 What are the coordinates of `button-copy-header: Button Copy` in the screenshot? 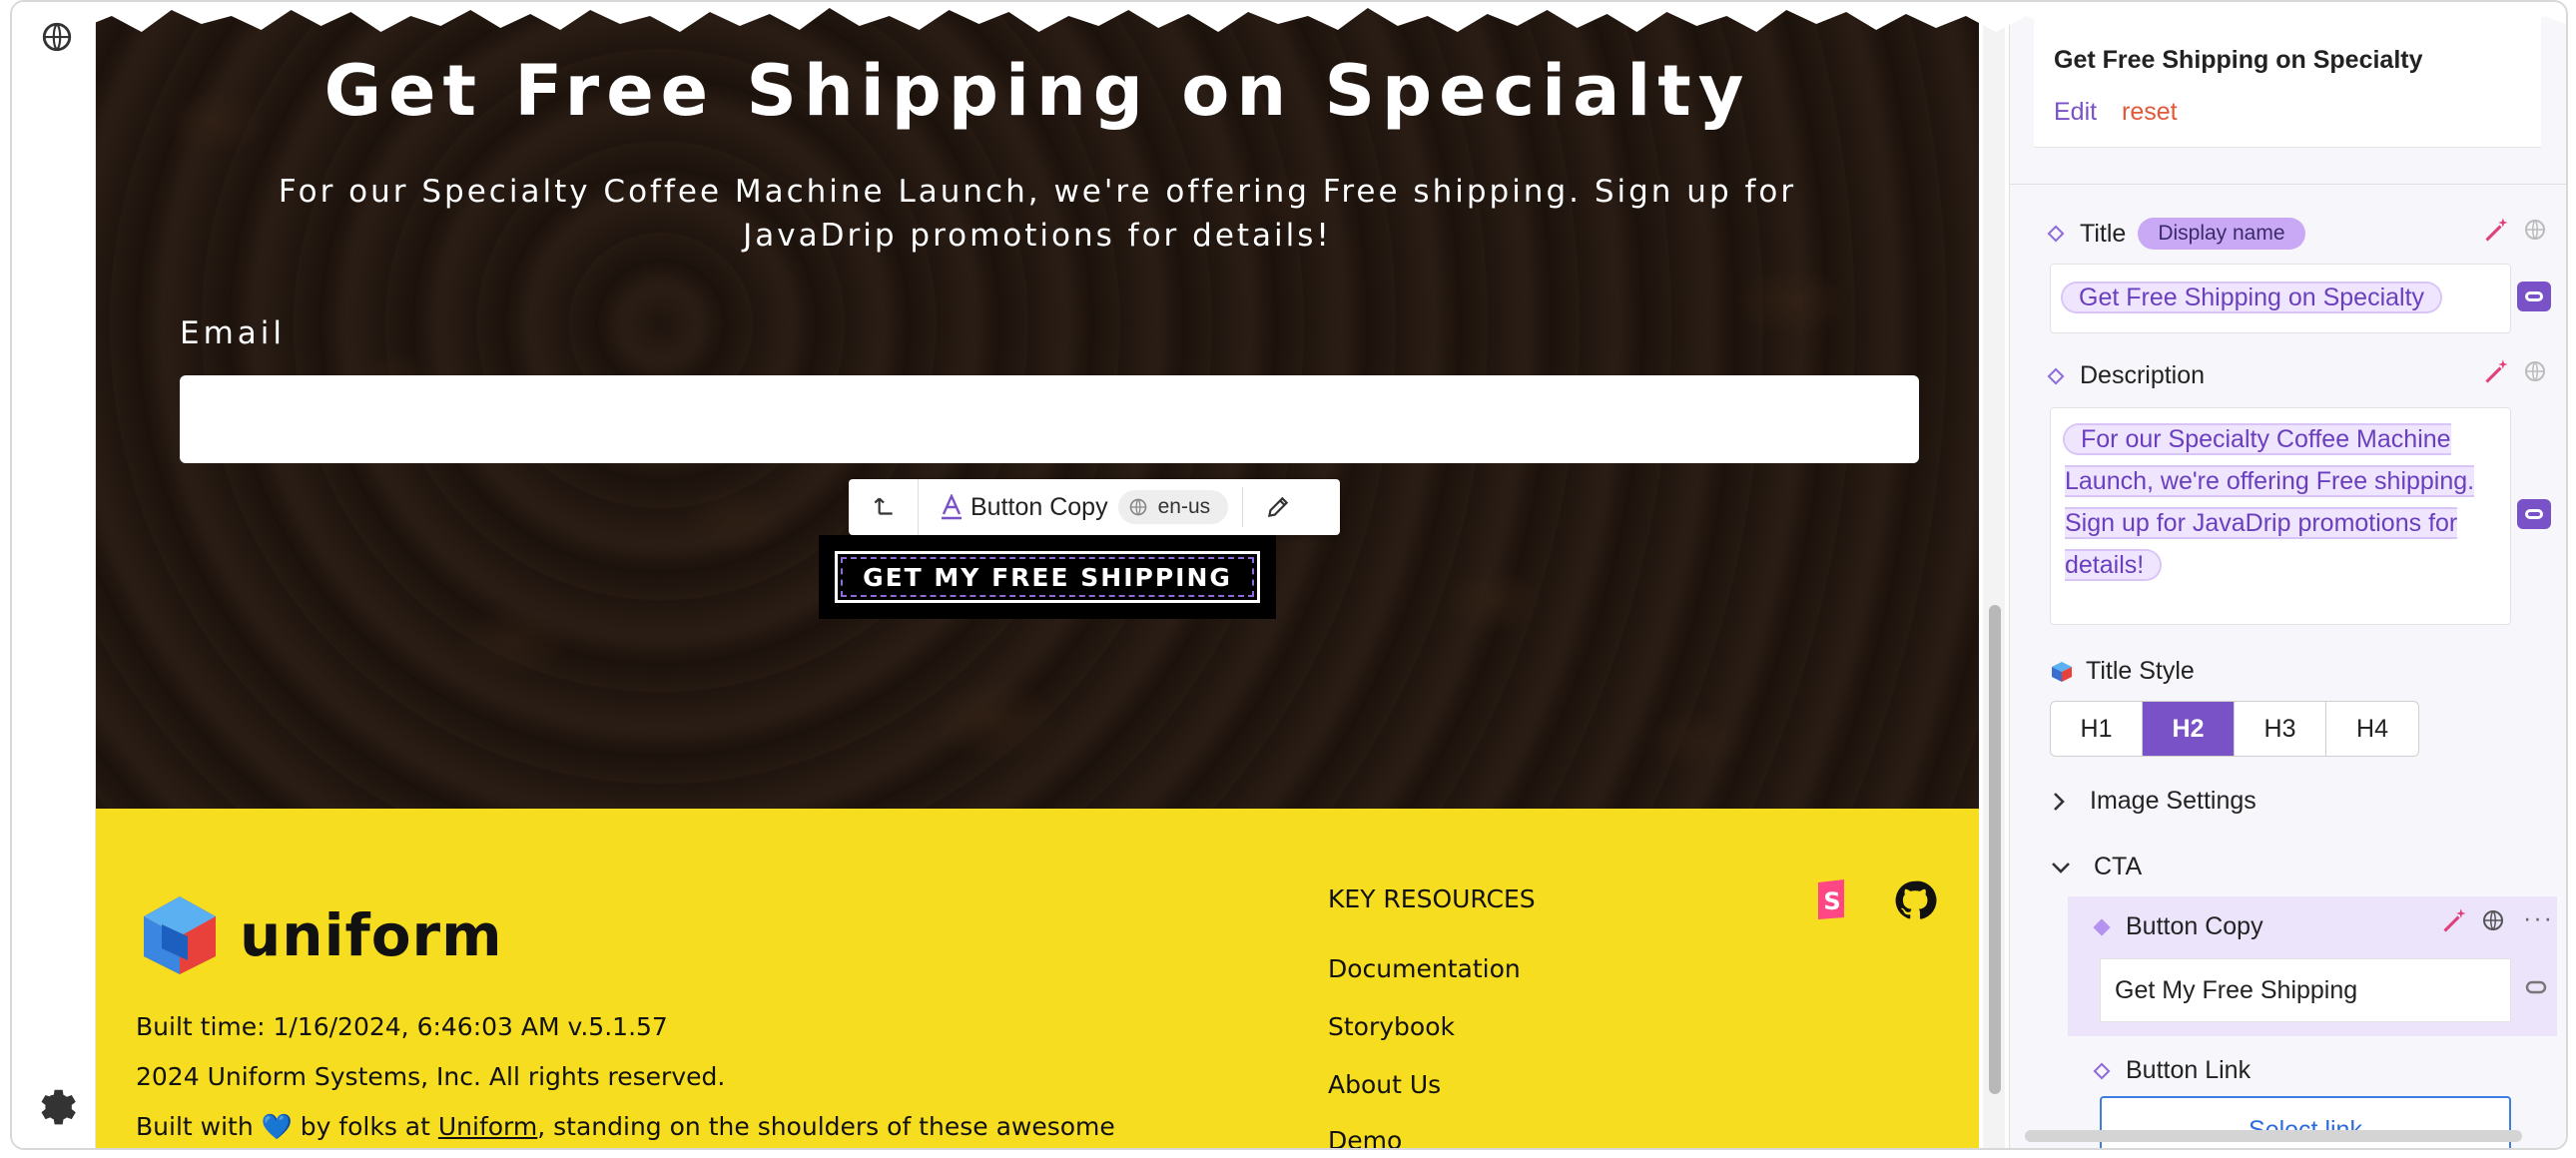 It's located at (2178, 927).